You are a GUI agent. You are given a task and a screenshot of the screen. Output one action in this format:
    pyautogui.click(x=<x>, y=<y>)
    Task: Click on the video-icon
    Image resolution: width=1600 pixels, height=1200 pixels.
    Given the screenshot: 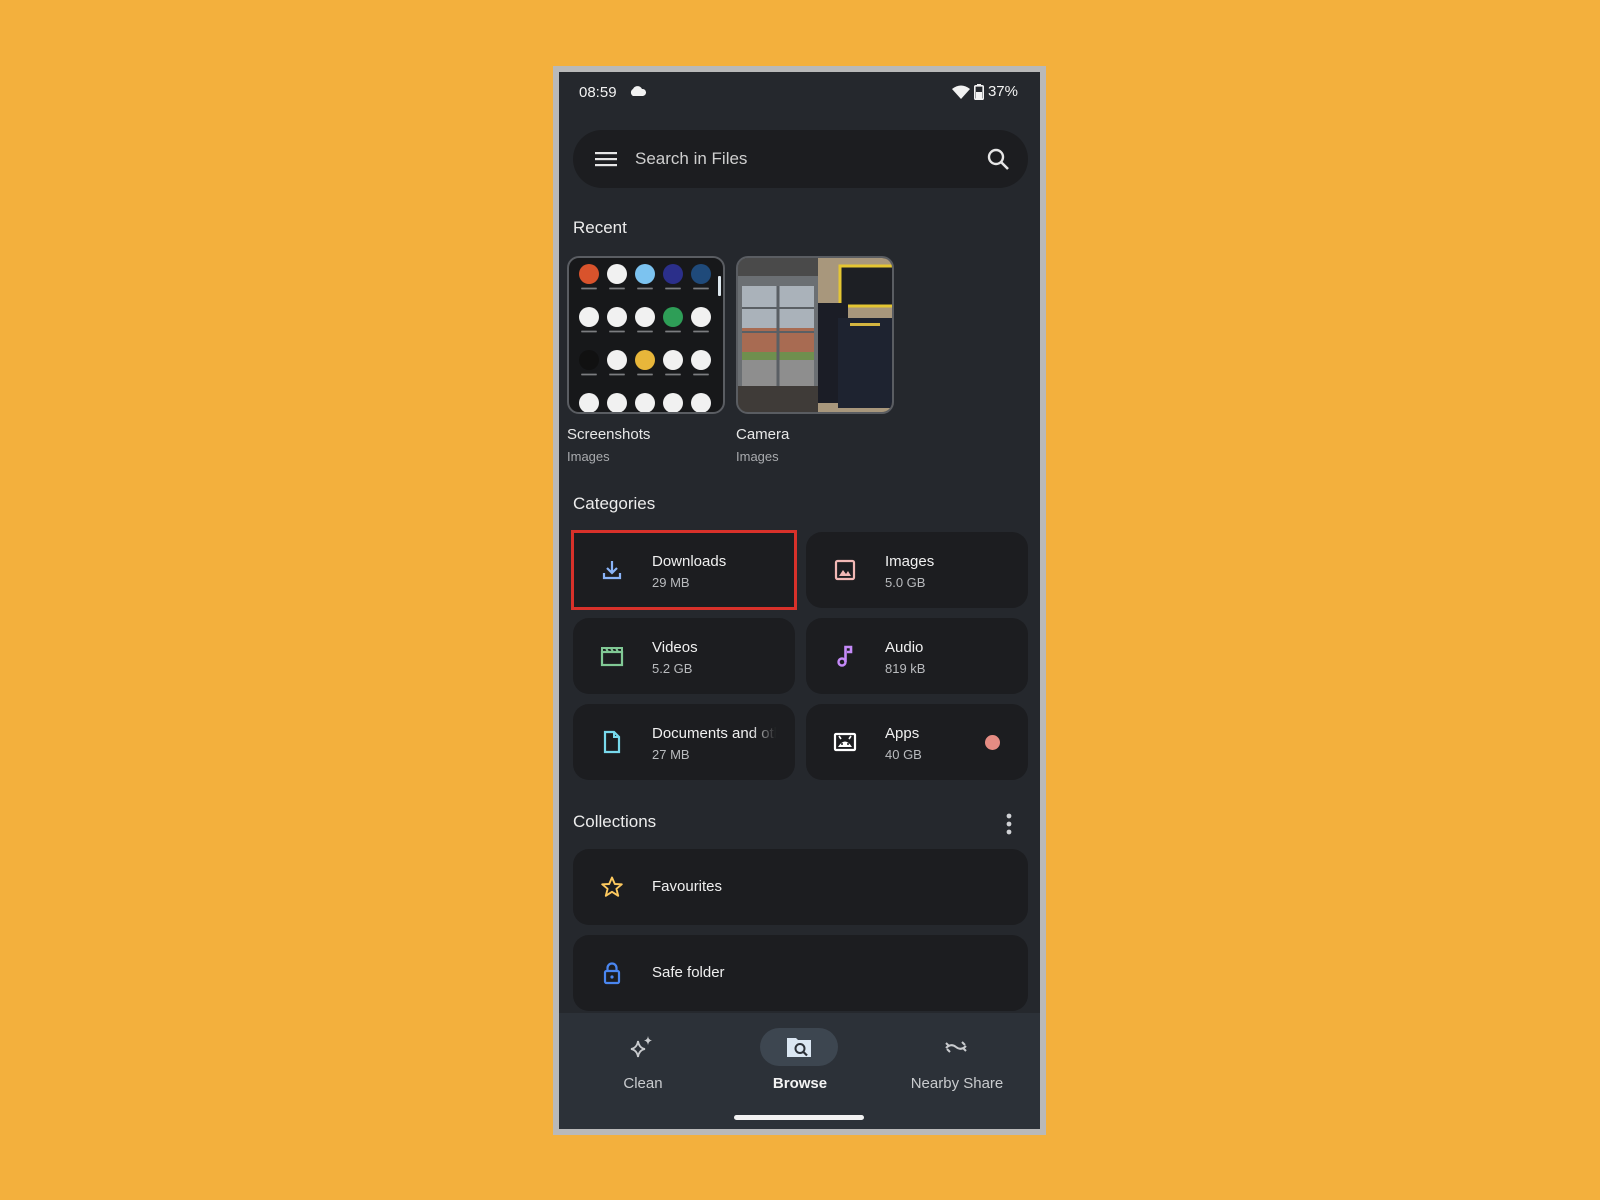 What is the action you would take?
    pyautogui.click(x=612, y=657)
    